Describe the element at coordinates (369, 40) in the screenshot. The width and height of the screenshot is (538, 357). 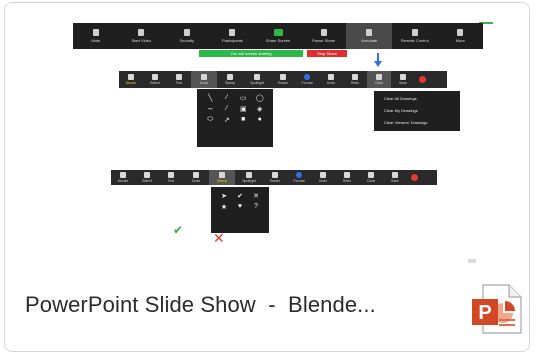
I see `annotate-label: Annotate` at that location.